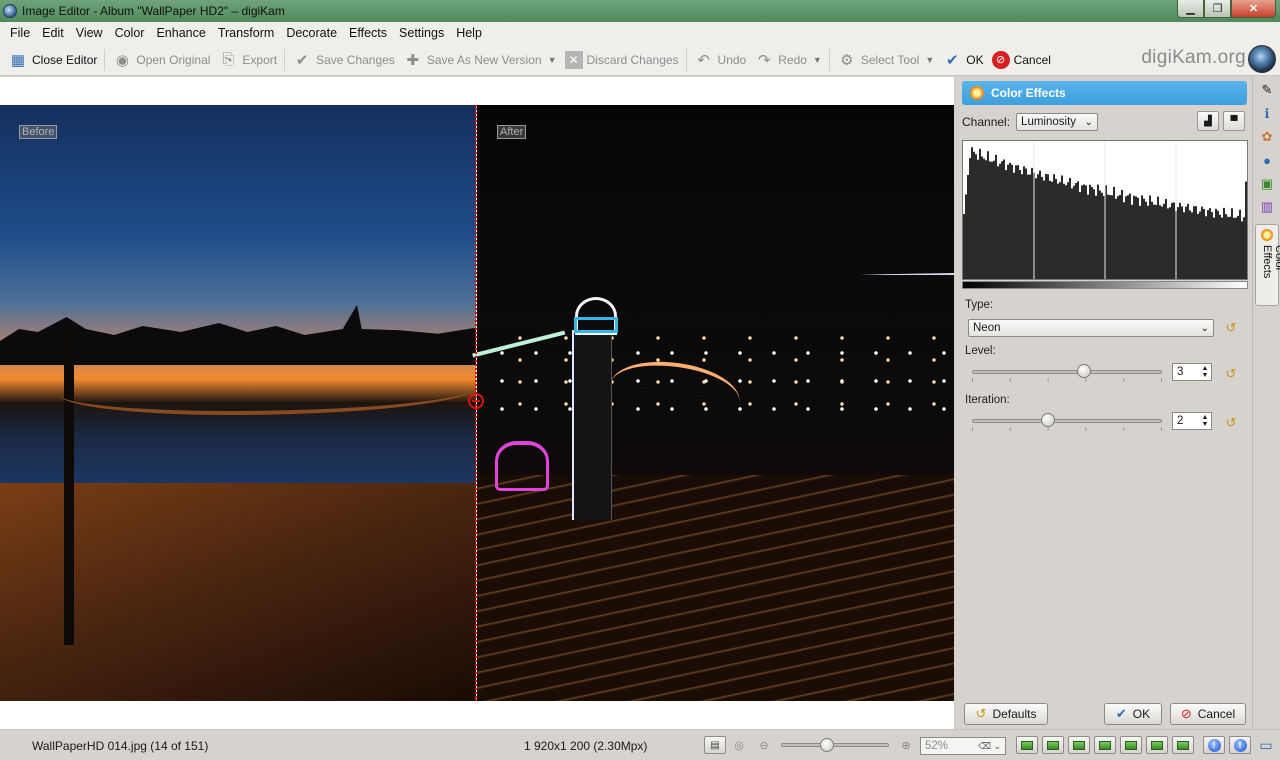 This screenshot has height=760, width=1280. What do you see at coordinates (1208, 714) in the screenshot?
I see `panel-cancel-button: ⊘ Cancel` at bounding box center [1208, 714].